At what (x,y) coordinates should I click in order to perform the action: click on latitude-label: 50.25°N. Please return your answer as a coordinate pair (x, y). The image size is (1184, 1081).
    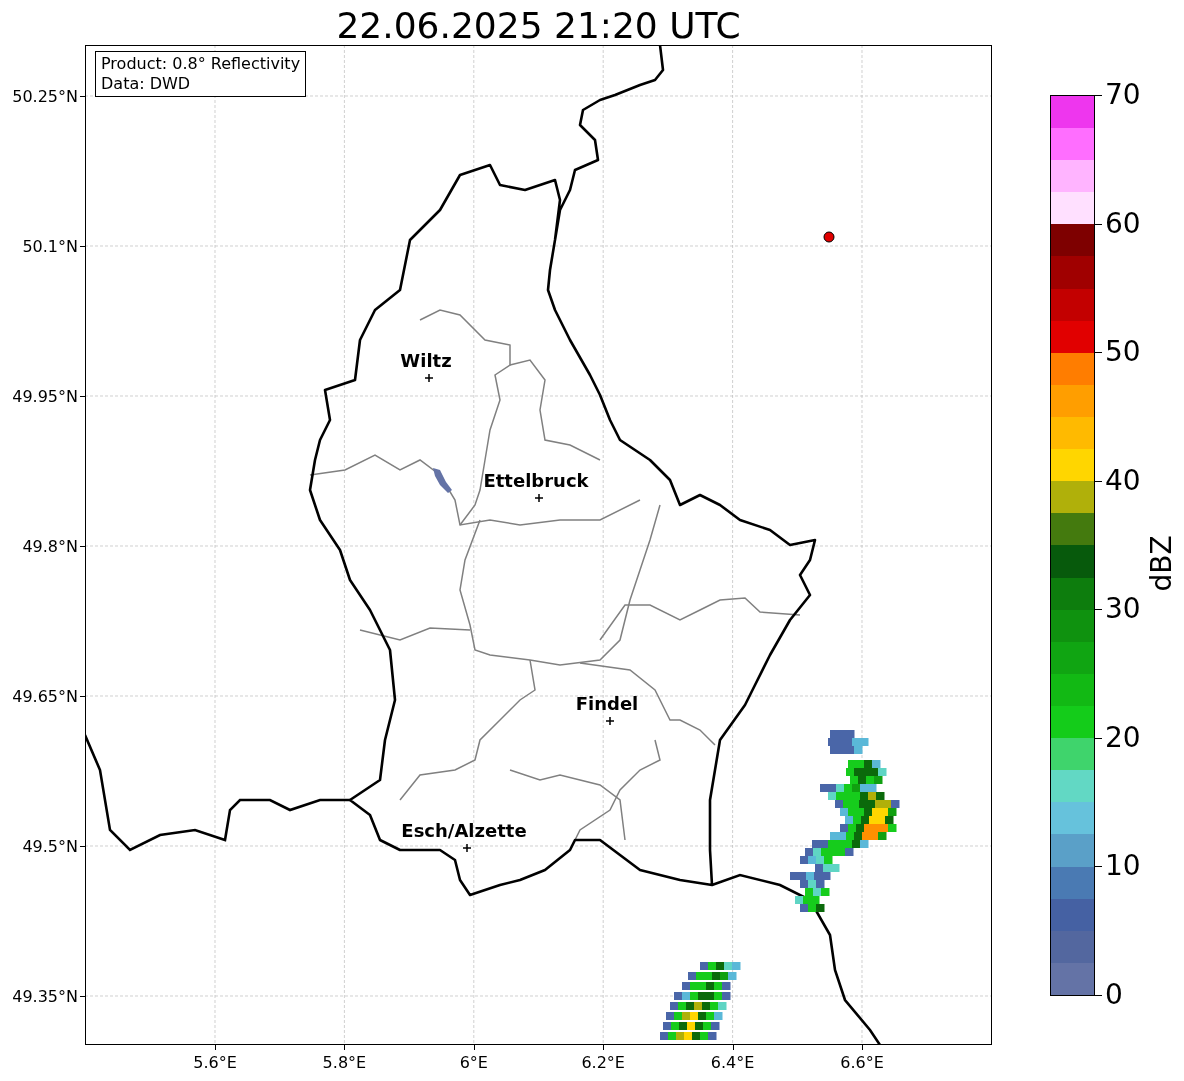
    Looking at the image, I should click on (45, 96).